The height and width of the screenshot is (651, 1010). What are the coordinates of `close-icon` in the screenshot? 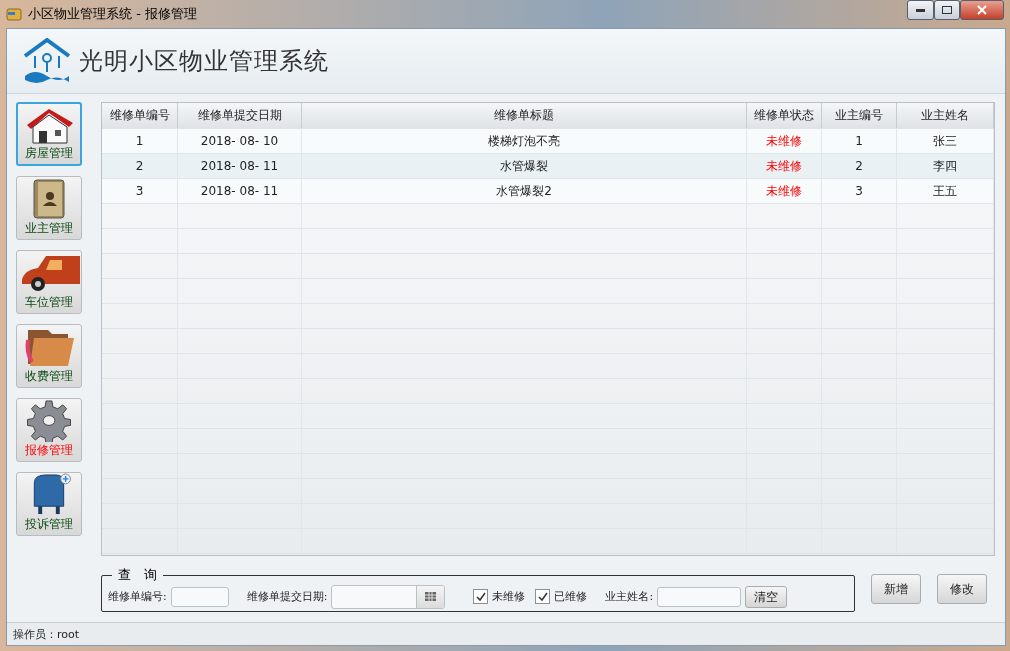 It's located at (982, 10).